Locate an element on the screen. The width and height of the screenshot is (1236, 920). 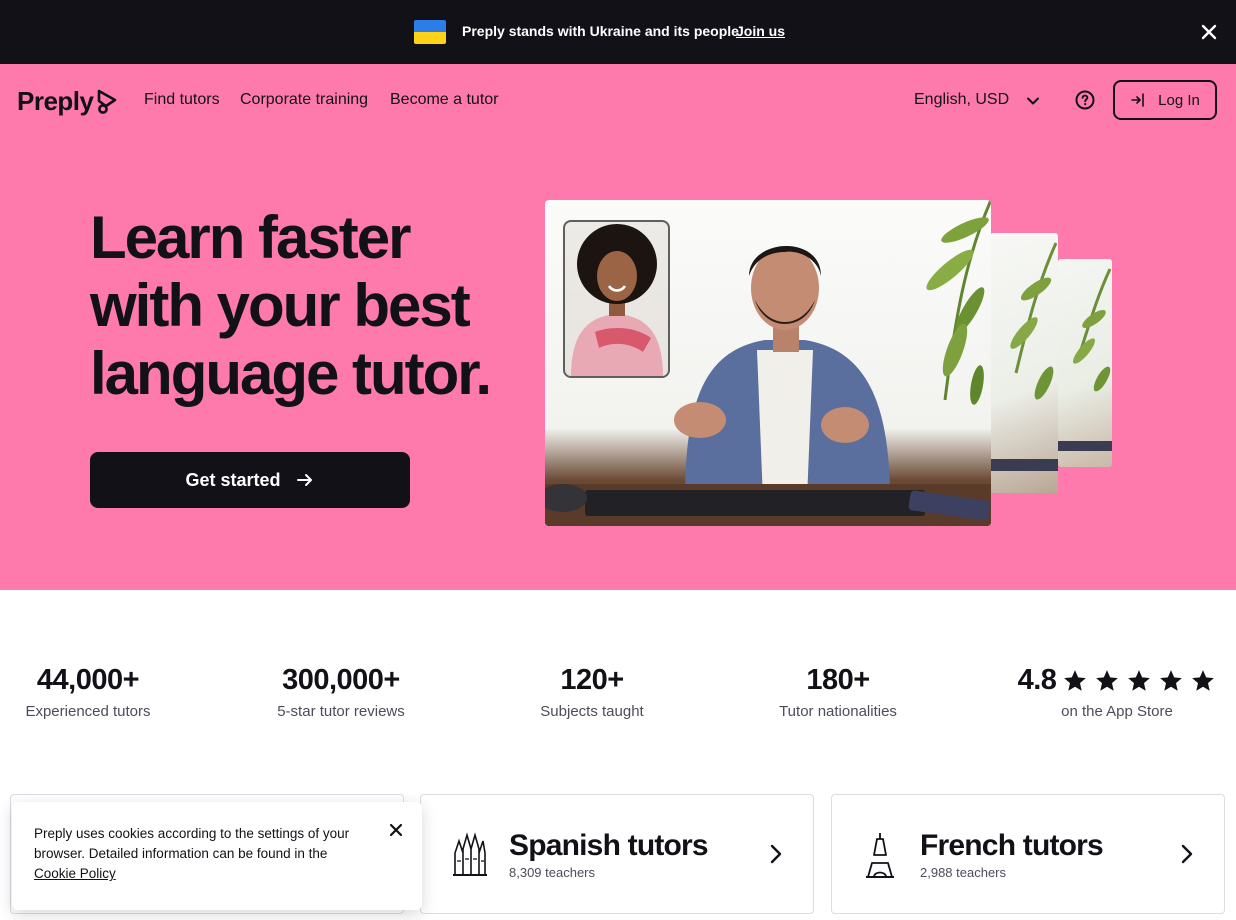
student-video-thumbnail is located at coordinates (616, 299).